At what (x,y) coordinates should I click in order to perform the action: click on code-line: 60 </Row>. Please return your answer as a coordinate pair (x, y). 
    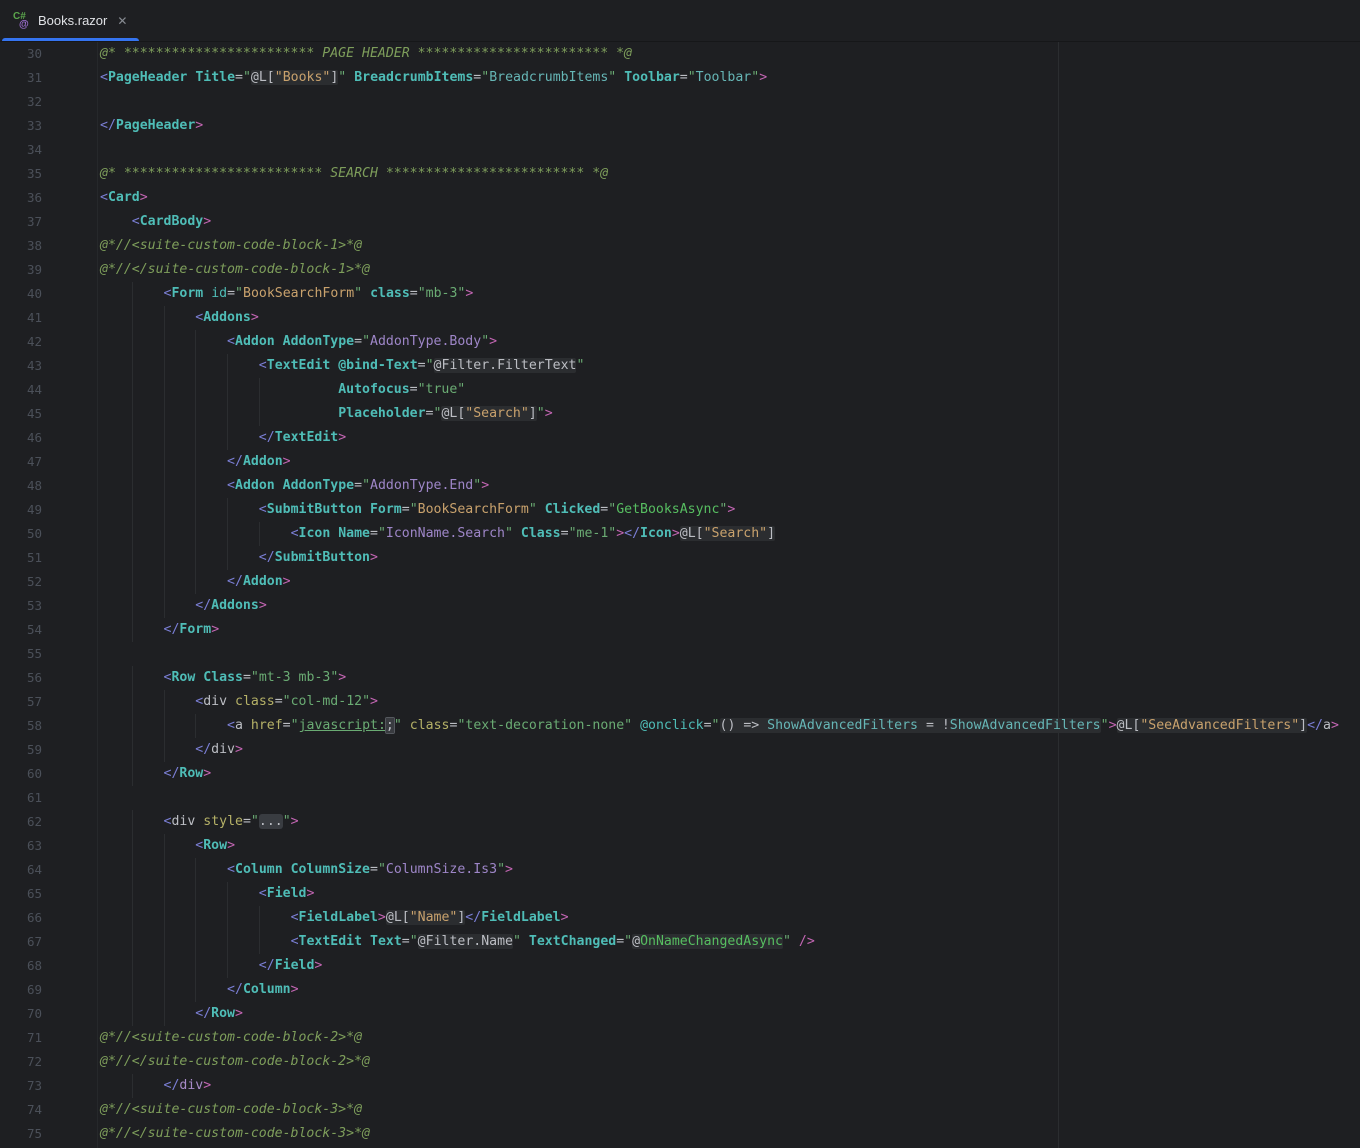
    Looking at the image, I should click on (680, 774).